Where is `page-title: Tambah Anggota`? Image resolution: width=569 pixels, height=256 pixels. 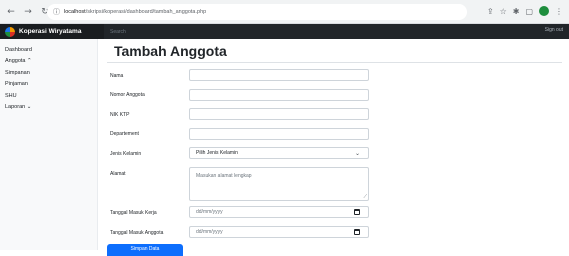 page-title: Tambah Anggota is located at coordinates (170, 51).